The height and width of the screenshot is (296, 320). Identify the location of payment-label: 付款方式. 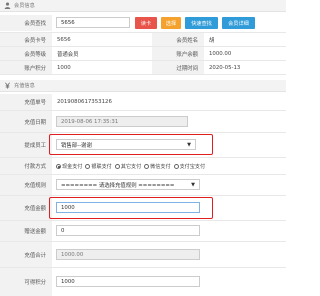
(26, 166).